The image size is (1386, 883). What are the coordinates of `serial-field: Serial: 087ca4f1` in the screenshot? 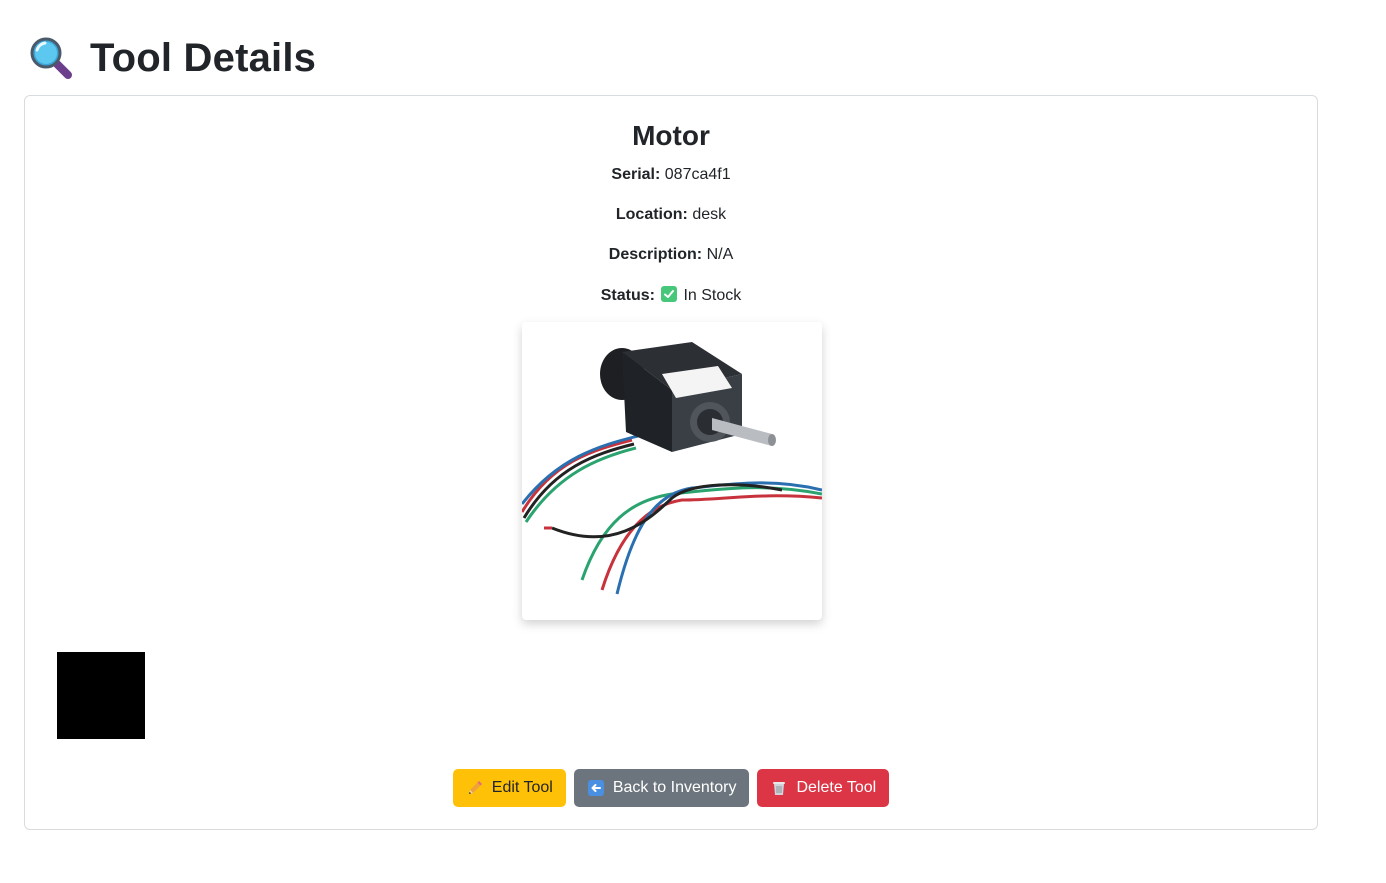 It's located at (671, 175).